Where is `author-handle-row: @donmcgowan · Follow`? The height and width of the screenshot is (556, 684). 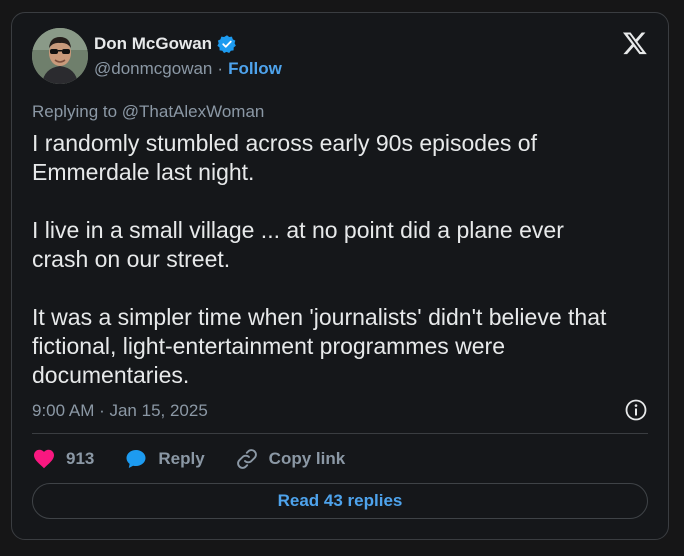
author-handle-row: @donmcgowan · Follow is located at coordinates (188, 69).